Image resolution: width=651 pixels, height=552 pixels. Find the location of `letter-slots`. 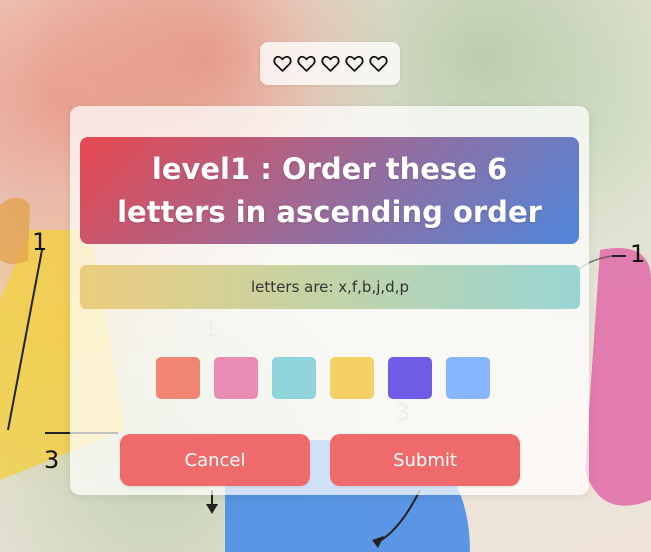

letter-slots is located at coordinates (323, 378).